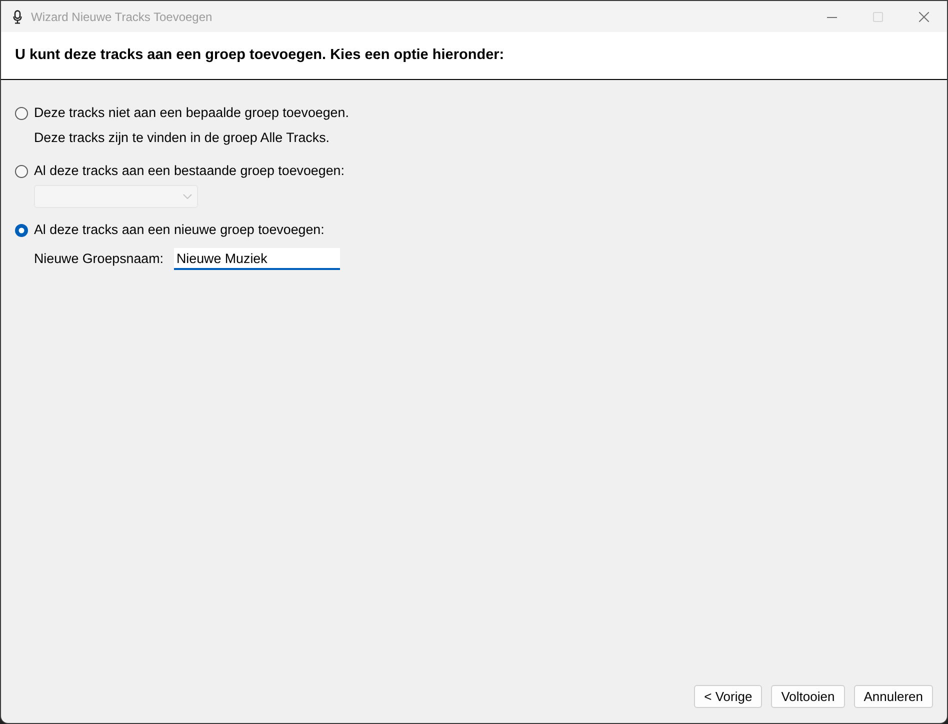 The image size is (948, 724). I want to click on group-name-field: Nieuwe Muziek, so click(257, 259).